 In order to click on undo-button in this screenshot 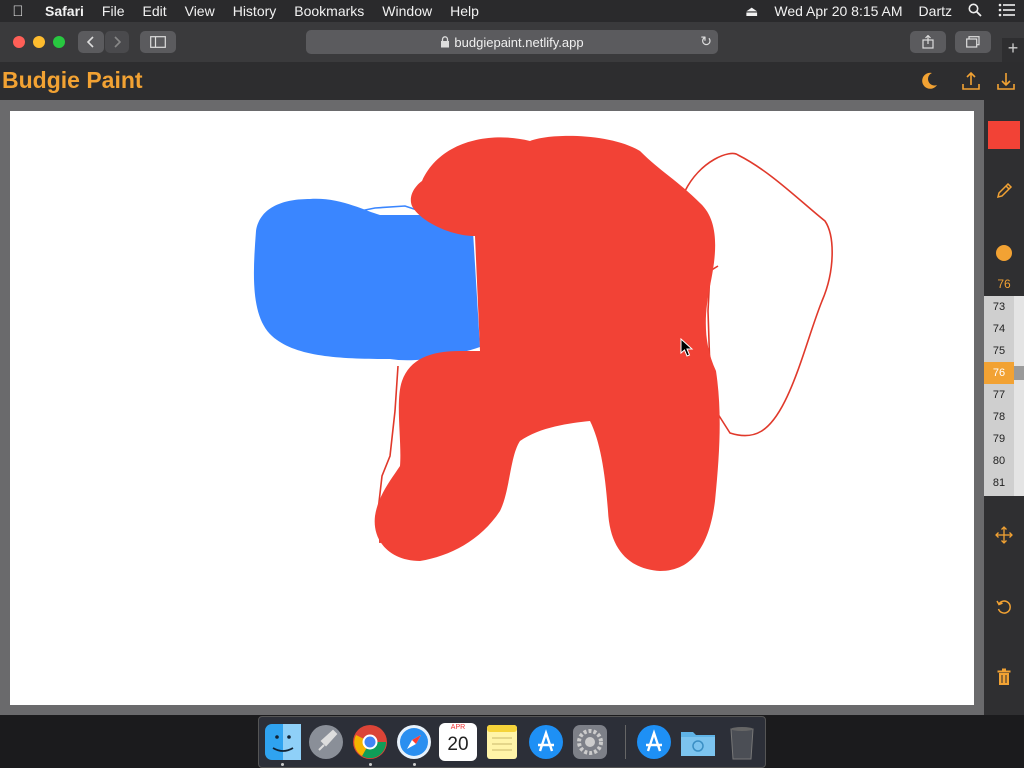, I will do `click(1004, 607)`.